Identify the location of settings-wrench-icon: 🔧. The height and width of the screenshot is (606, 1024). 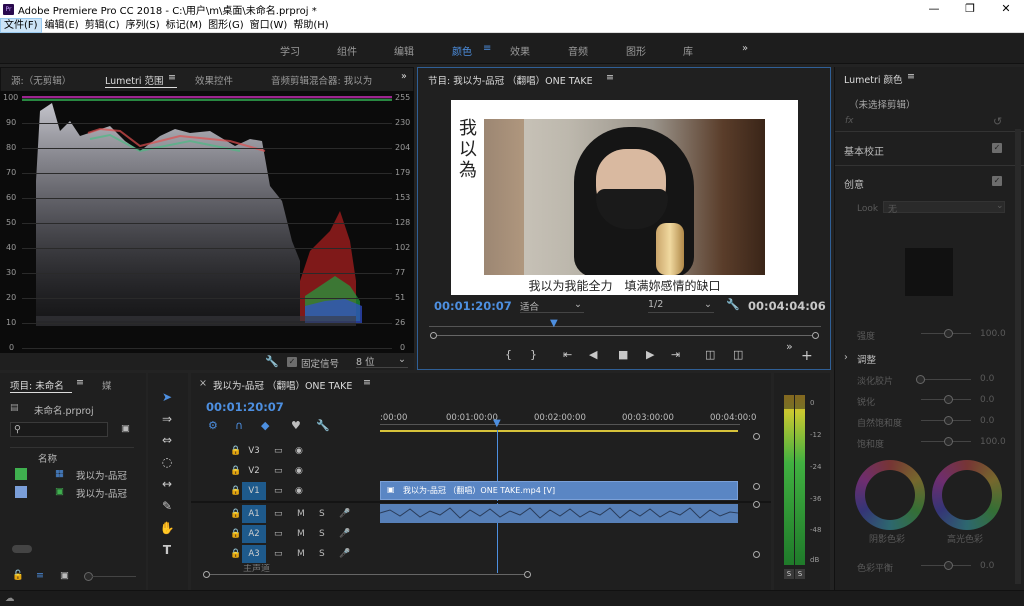
(733, 304).